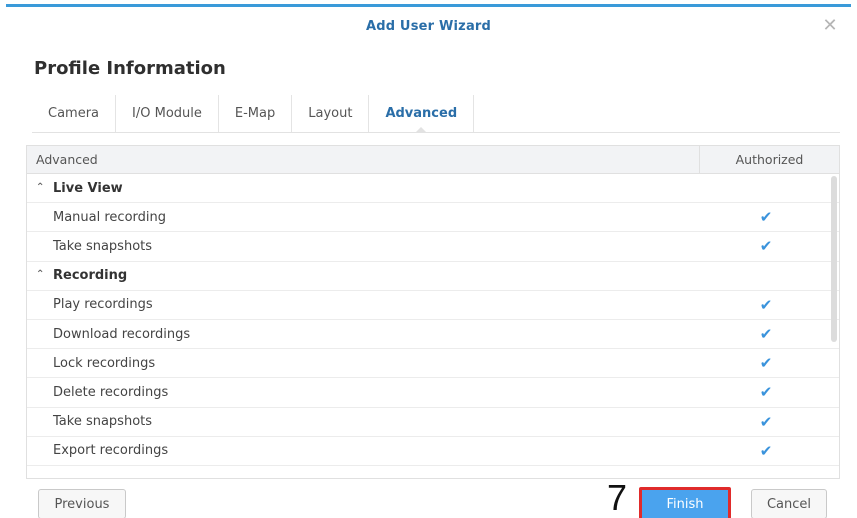 The width and height of the screenshot is (857, 518). I want to click on cancel-button: Cancel, so click(789, 503).